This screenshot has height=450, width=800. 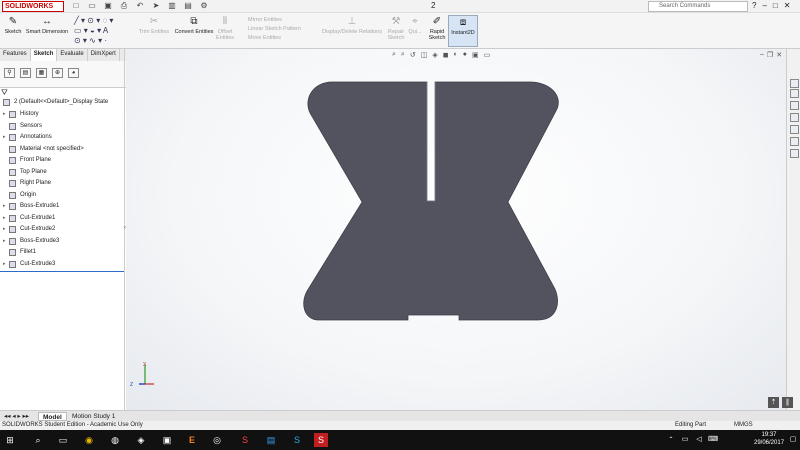 I want to click on tree-item-boss-extrude3: ▸ Boss-Extrude3, so click(x=63, y=241).